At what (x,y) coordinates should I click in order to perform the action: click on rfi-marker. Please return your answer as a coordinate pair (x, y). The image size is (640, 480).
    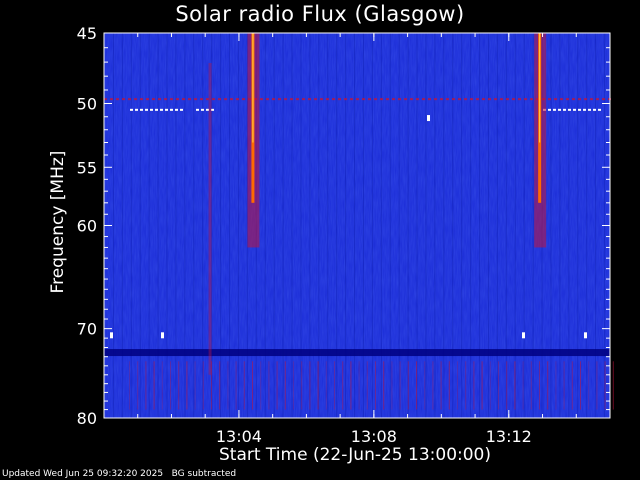
    Looking at the image, I should click on (111, 335).